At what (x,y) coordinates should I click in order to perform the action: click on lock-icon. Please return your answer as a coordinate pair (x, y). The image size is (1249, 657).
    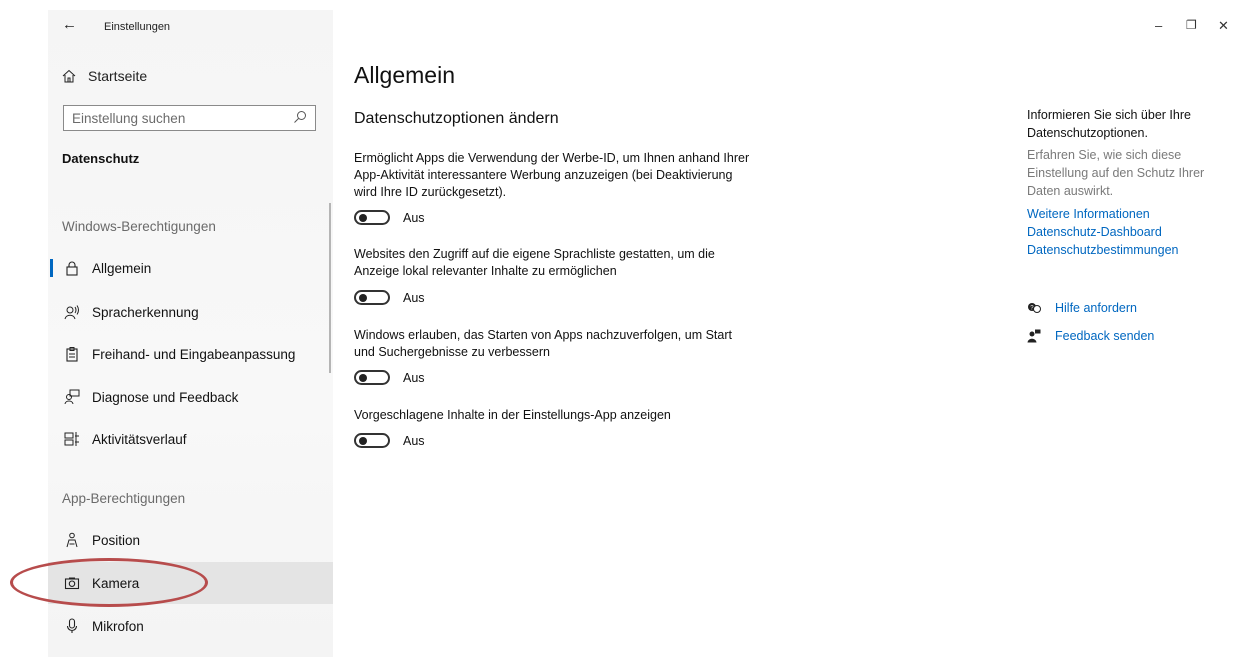
    Looking at the image, I should click on (72, 268).